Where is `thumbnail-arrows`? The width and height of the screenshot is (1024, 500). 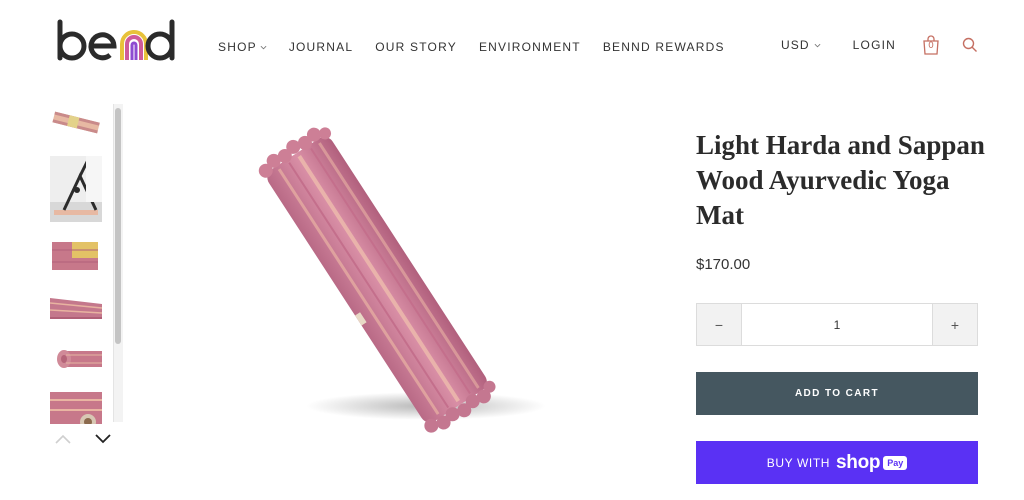
thumbnail-arrows is located at coordinates (83, 439).